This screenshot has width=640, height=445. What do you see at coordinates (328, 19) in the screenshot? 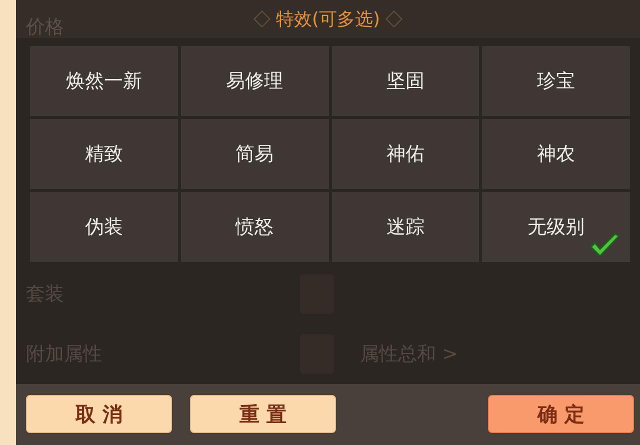
I see `dialog-title: 特效(可多选)` at bounding box center [328, 19].